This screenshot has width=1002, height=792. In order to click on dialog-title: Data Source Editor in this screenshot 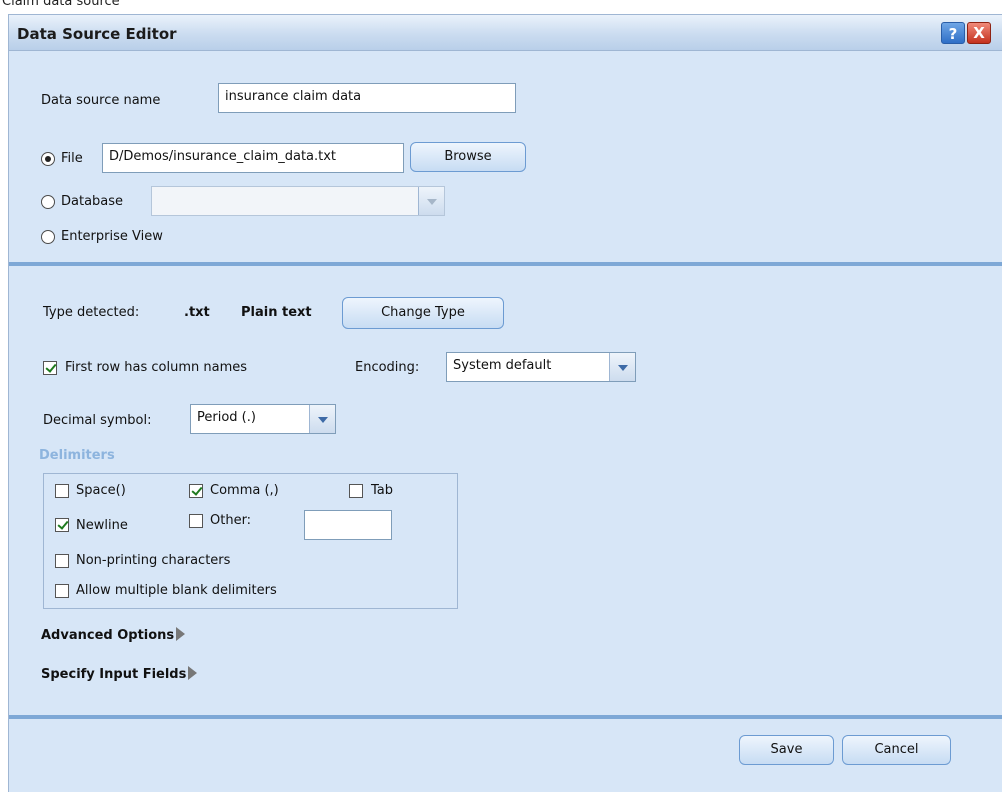, I will do `click(97, 34)`.